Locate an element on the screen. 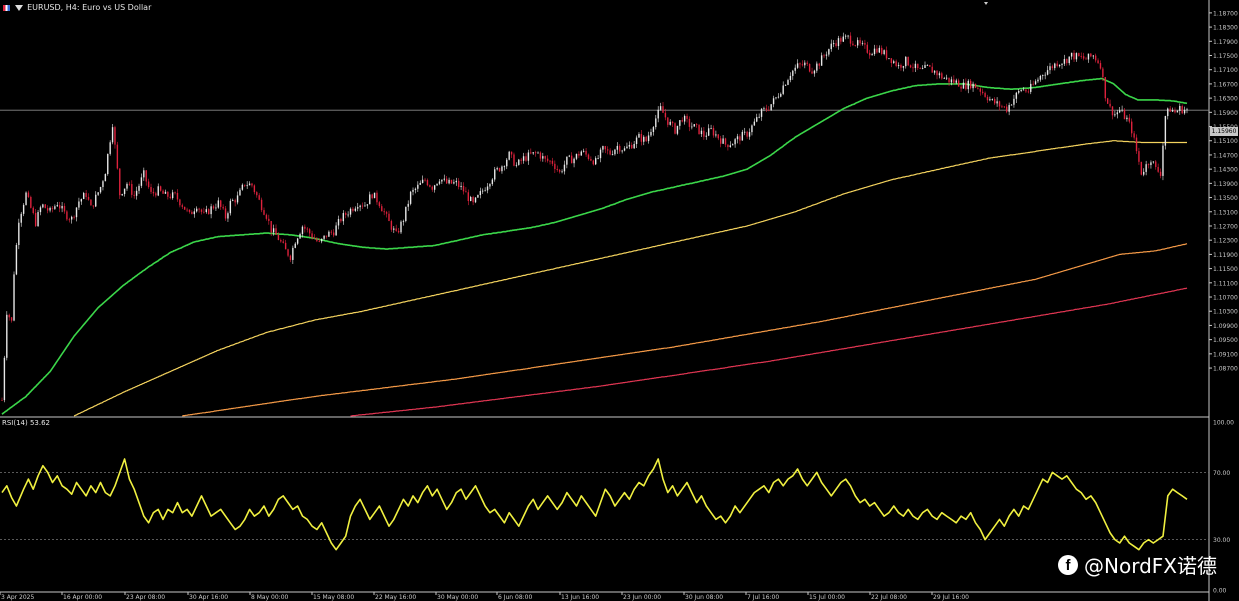  symbol-menu-icon is located at coordinates (18, 7).